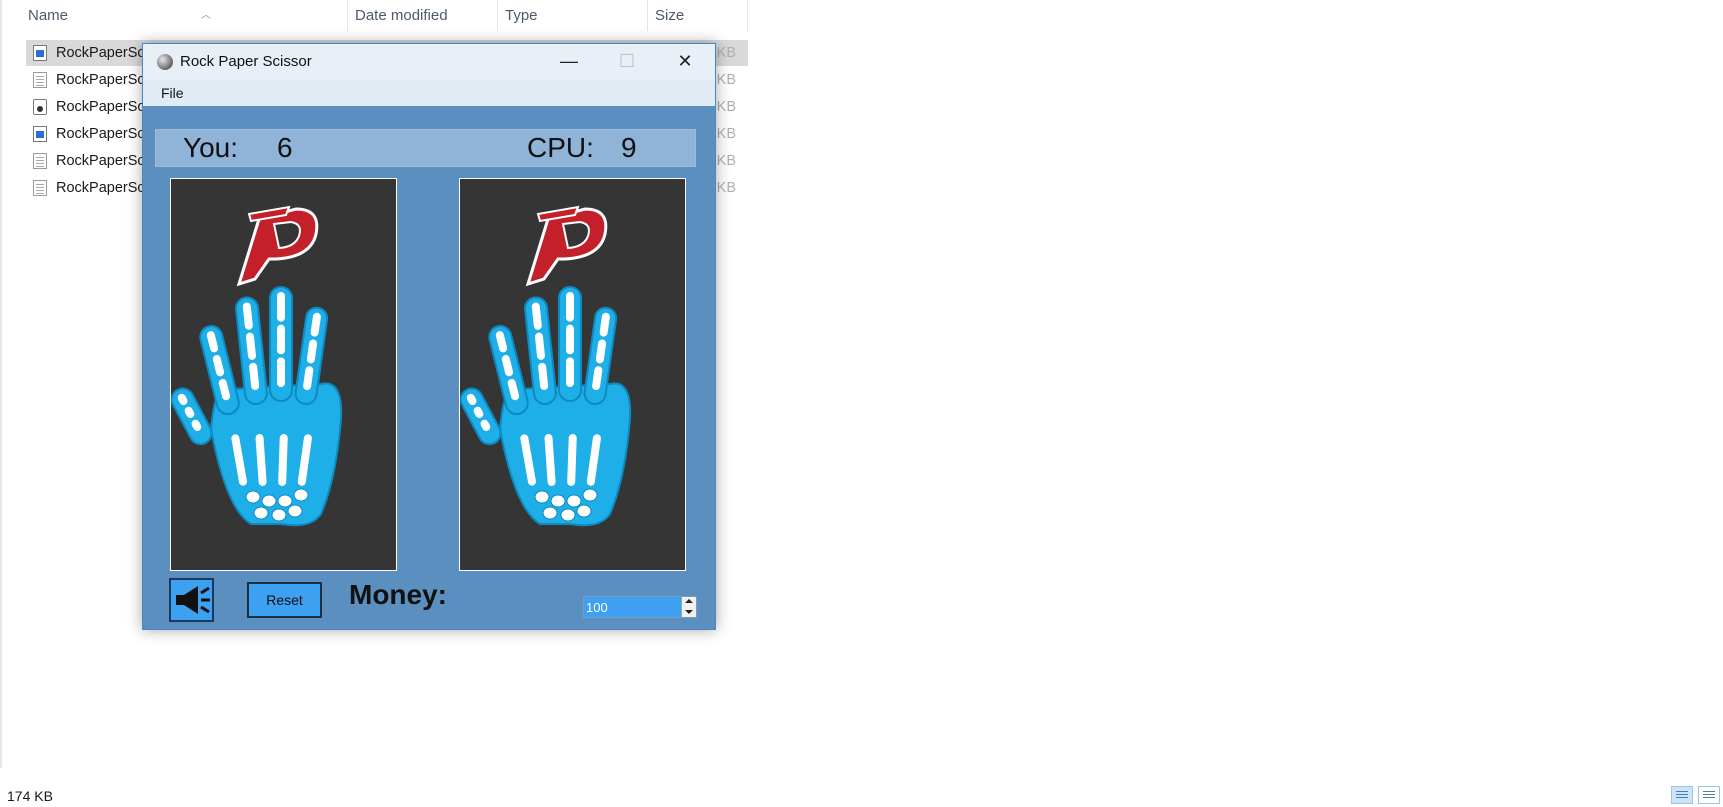 This screenshot has width=1723, height=807. I want to click on player-paper-hand-image, so click(257, 366).